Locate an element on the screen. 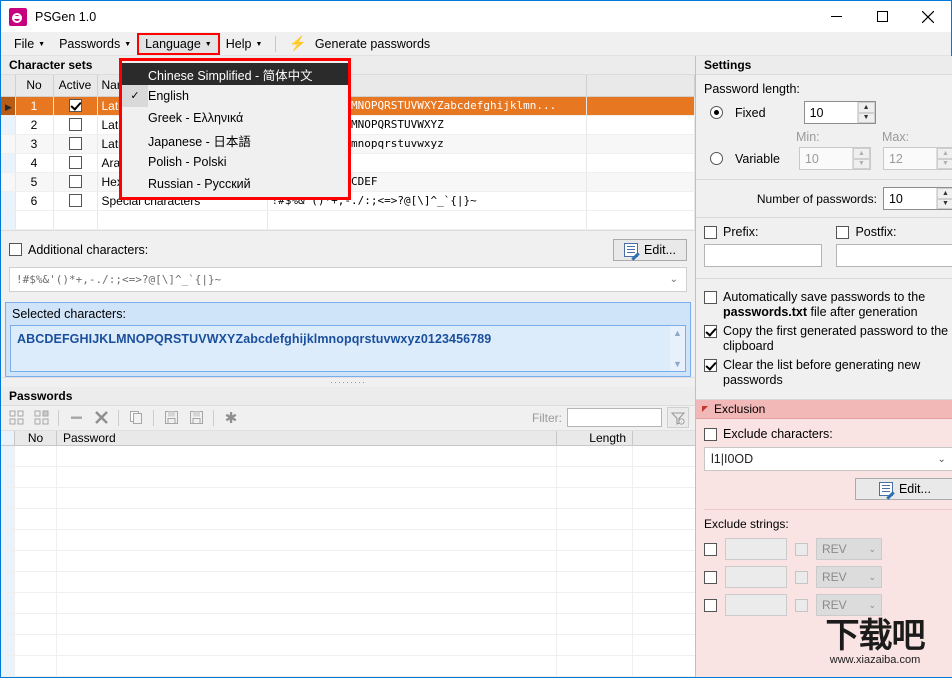  select-all-icon is located at coordinates (16, 417).